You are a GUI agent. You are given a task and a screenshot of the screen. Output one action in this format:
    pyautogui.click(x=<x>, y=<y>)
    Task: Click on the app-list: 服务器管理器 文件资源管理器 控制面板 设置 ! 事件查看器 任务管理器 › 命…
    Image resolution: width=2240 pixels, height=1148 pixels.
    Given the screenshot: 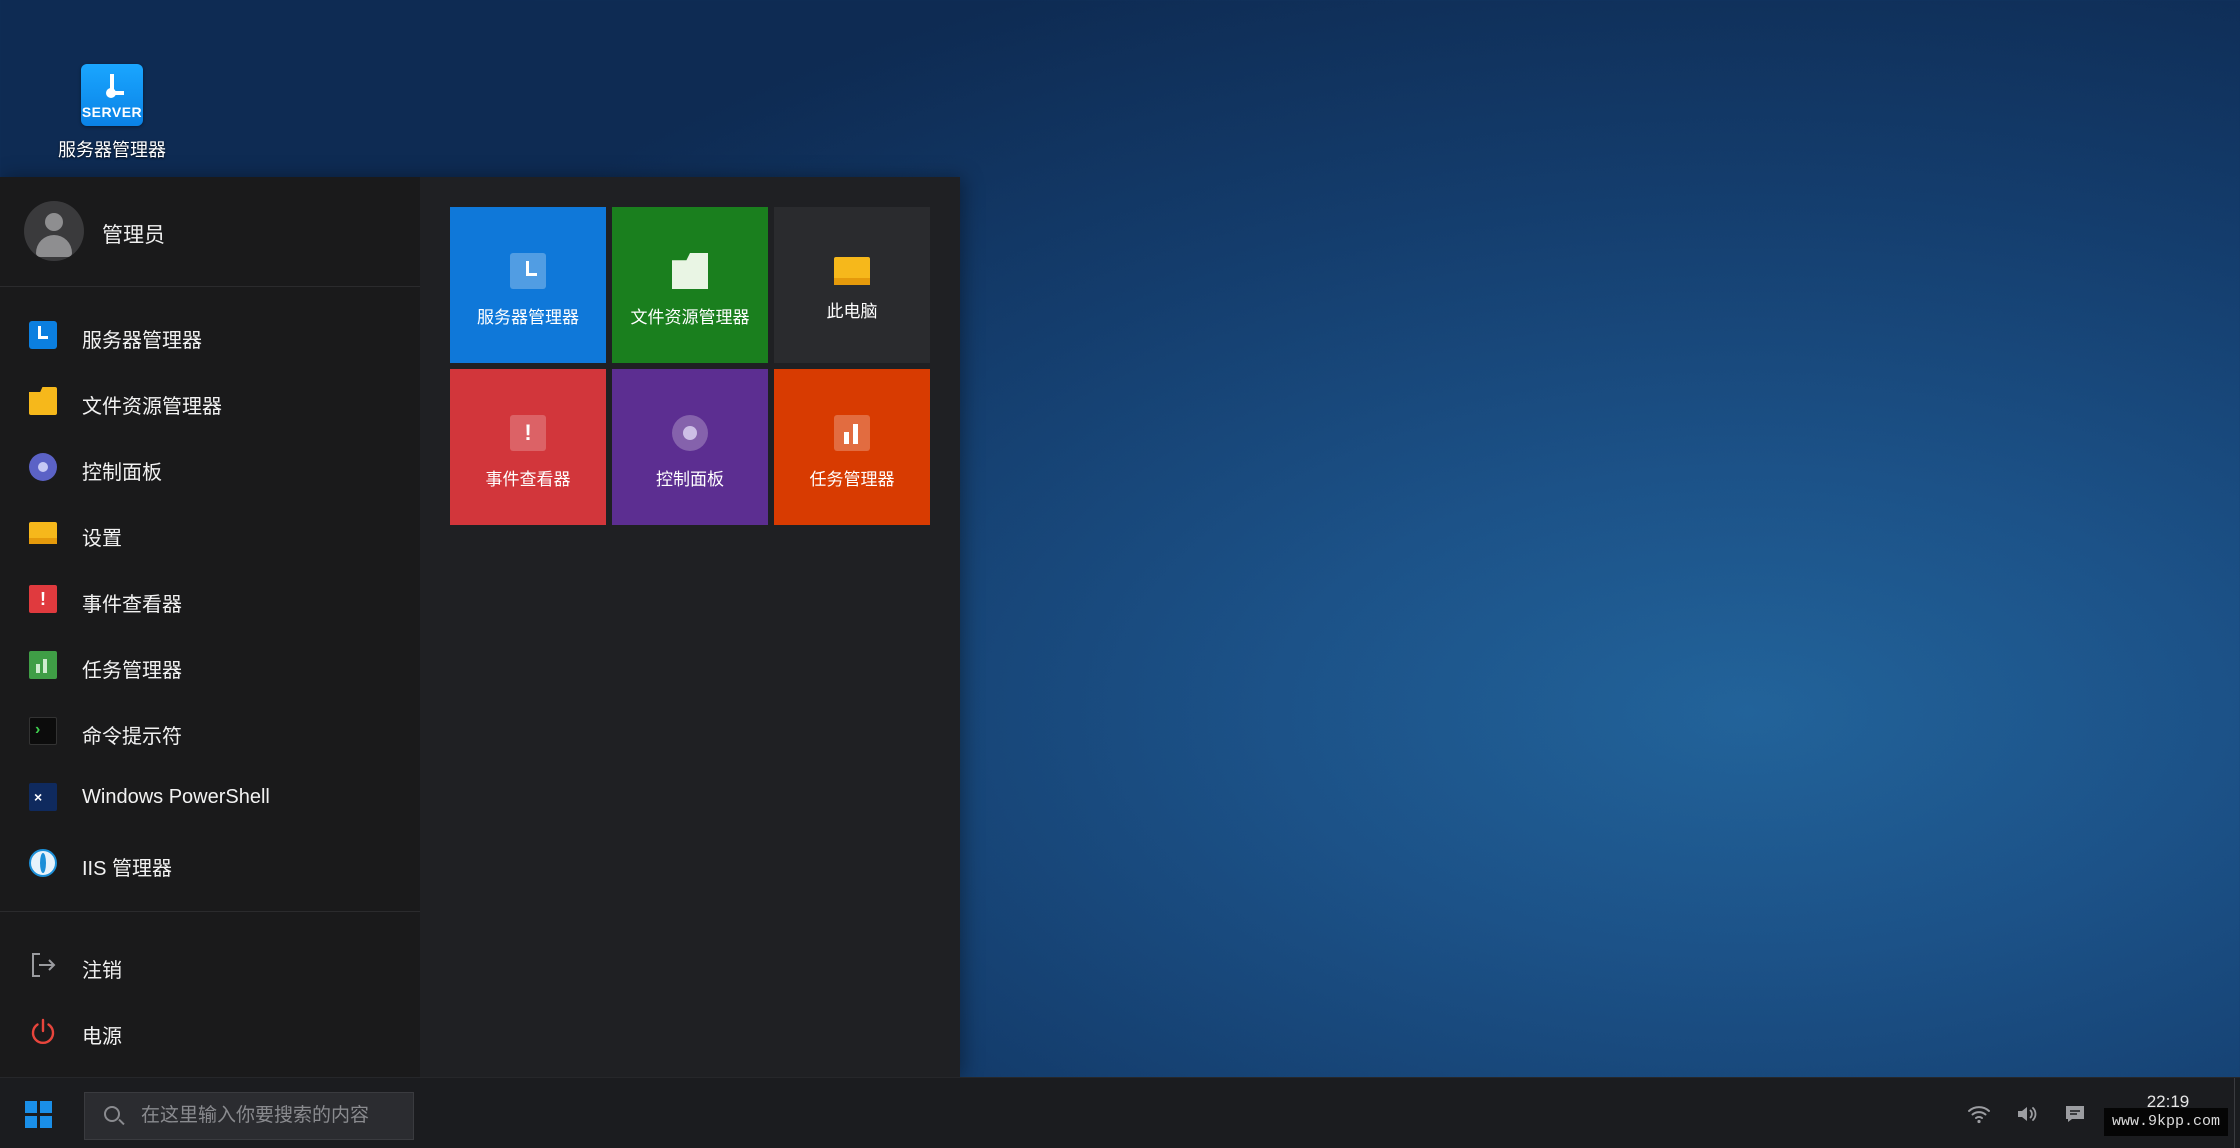 What is the action you would take?
    pyautogui.click(x=210, y=599)
    